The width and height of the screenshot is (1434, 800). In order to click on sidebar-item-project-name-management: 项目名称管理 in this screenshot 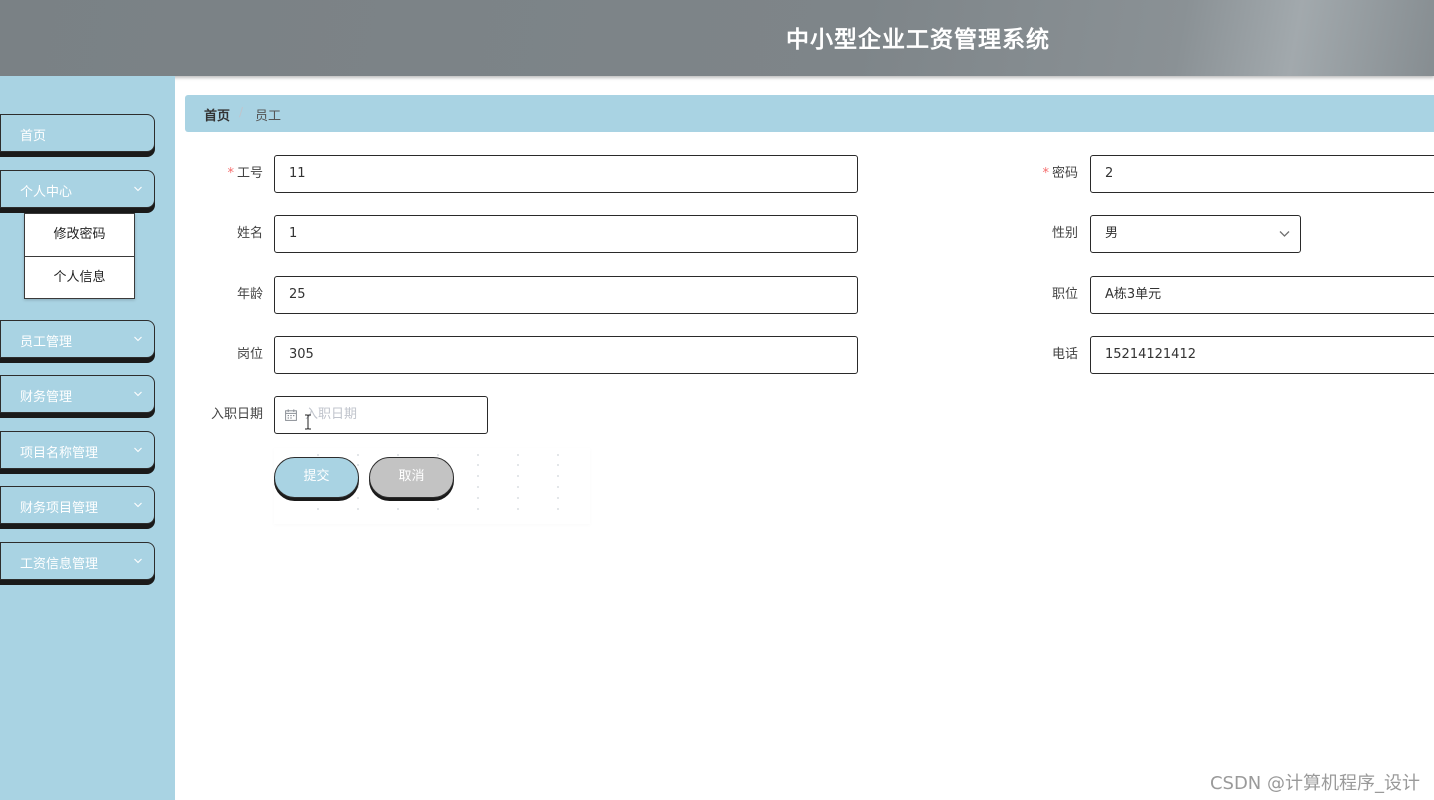, I will do `click(77, 450)`.